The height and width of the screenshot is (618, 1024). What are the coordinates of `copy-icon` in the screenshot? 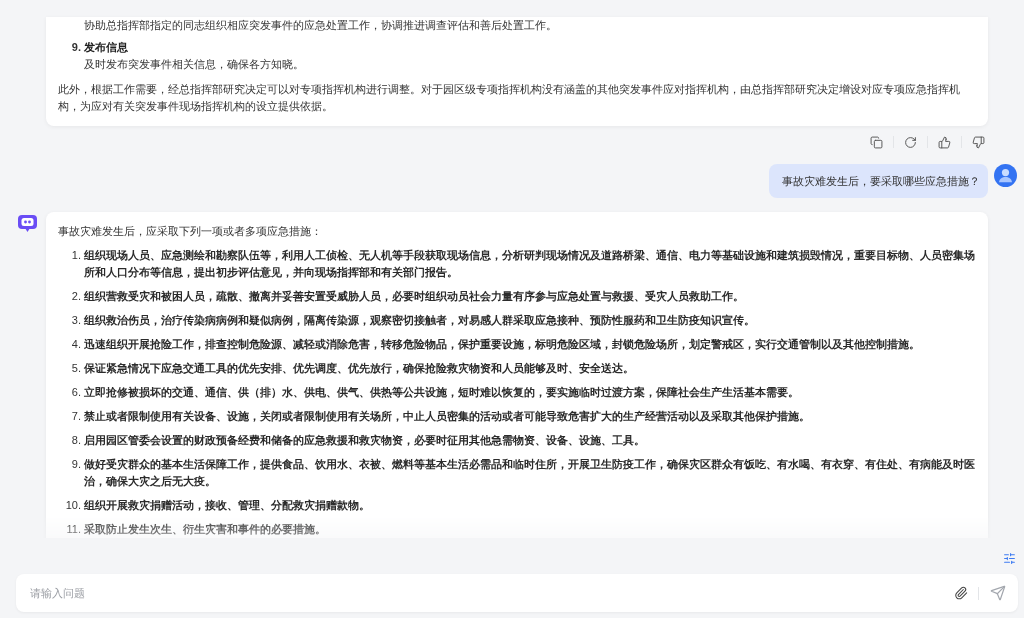 It's located at (876, 142).